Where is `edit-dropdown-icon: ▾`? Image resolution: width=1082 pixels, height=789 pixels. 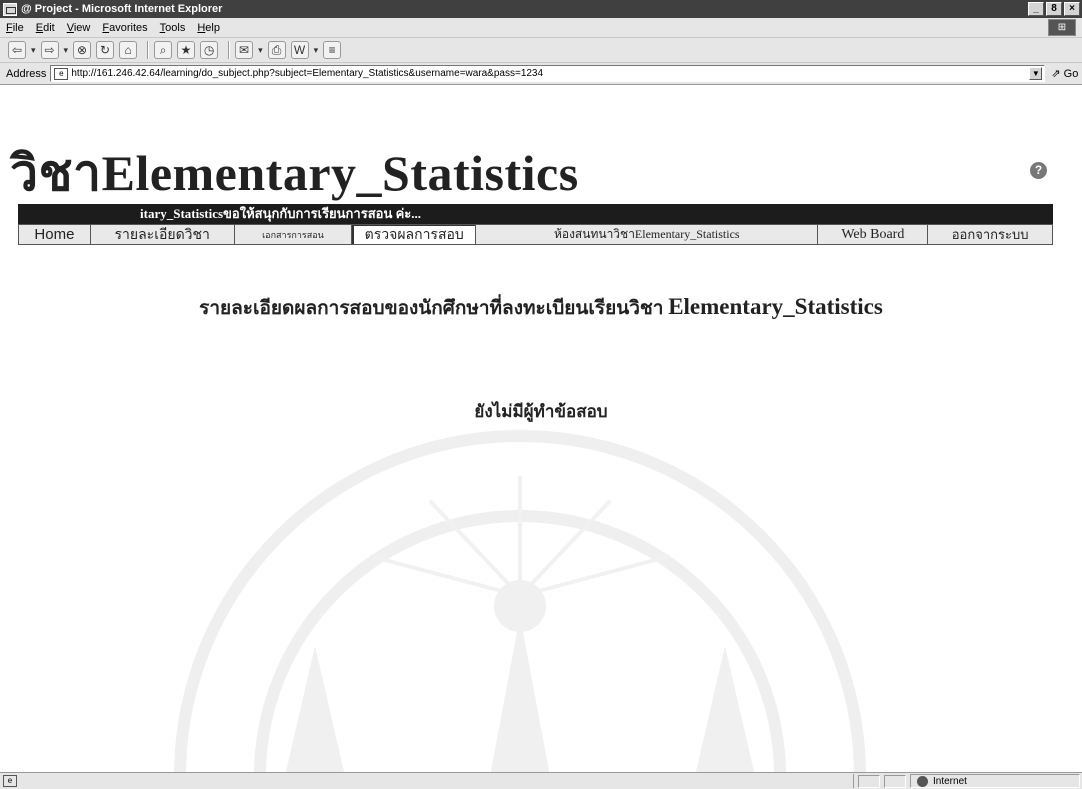 edit-dropdown-icon: ▾ is located at coordinates (316, 50).